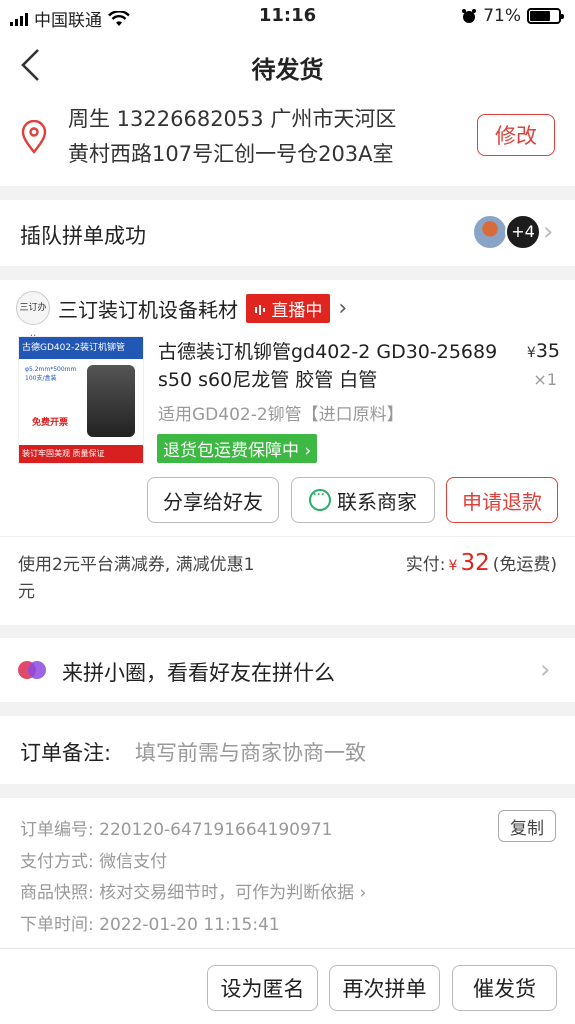 Image resolution: width=575 pixels, height=1024 pixels. Describe the element at coordinates (545, 379) in the screenshot. I see `product-quantity: ×1` at that location.